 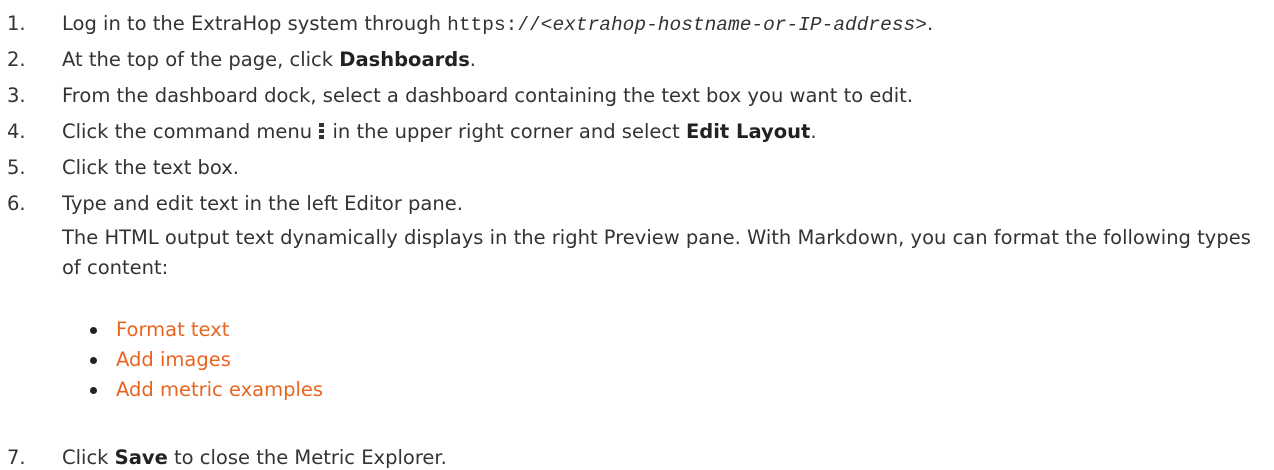 I want to click on step-4-pre: Click the command menu, so click(x=190, y=131).